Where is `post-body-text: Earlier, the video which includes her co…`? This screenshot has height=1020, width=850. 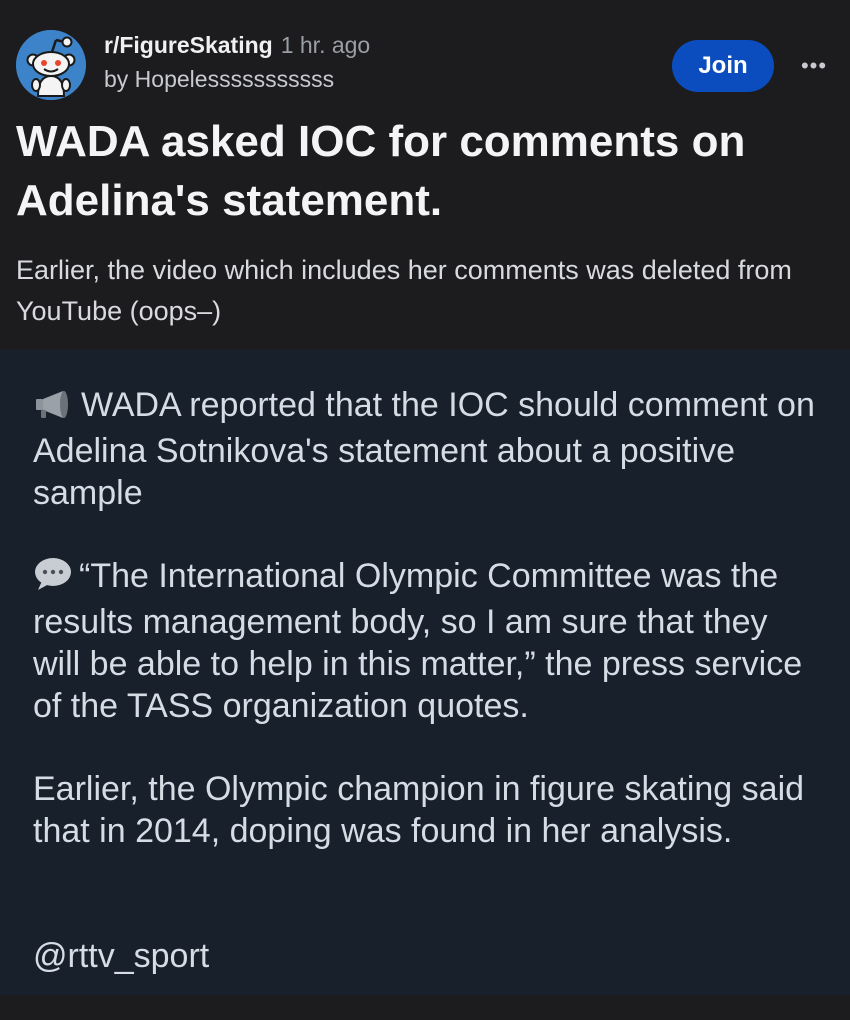 post-body-text: Earlier, the video which includes her co… is located at coordinates (404, 290).